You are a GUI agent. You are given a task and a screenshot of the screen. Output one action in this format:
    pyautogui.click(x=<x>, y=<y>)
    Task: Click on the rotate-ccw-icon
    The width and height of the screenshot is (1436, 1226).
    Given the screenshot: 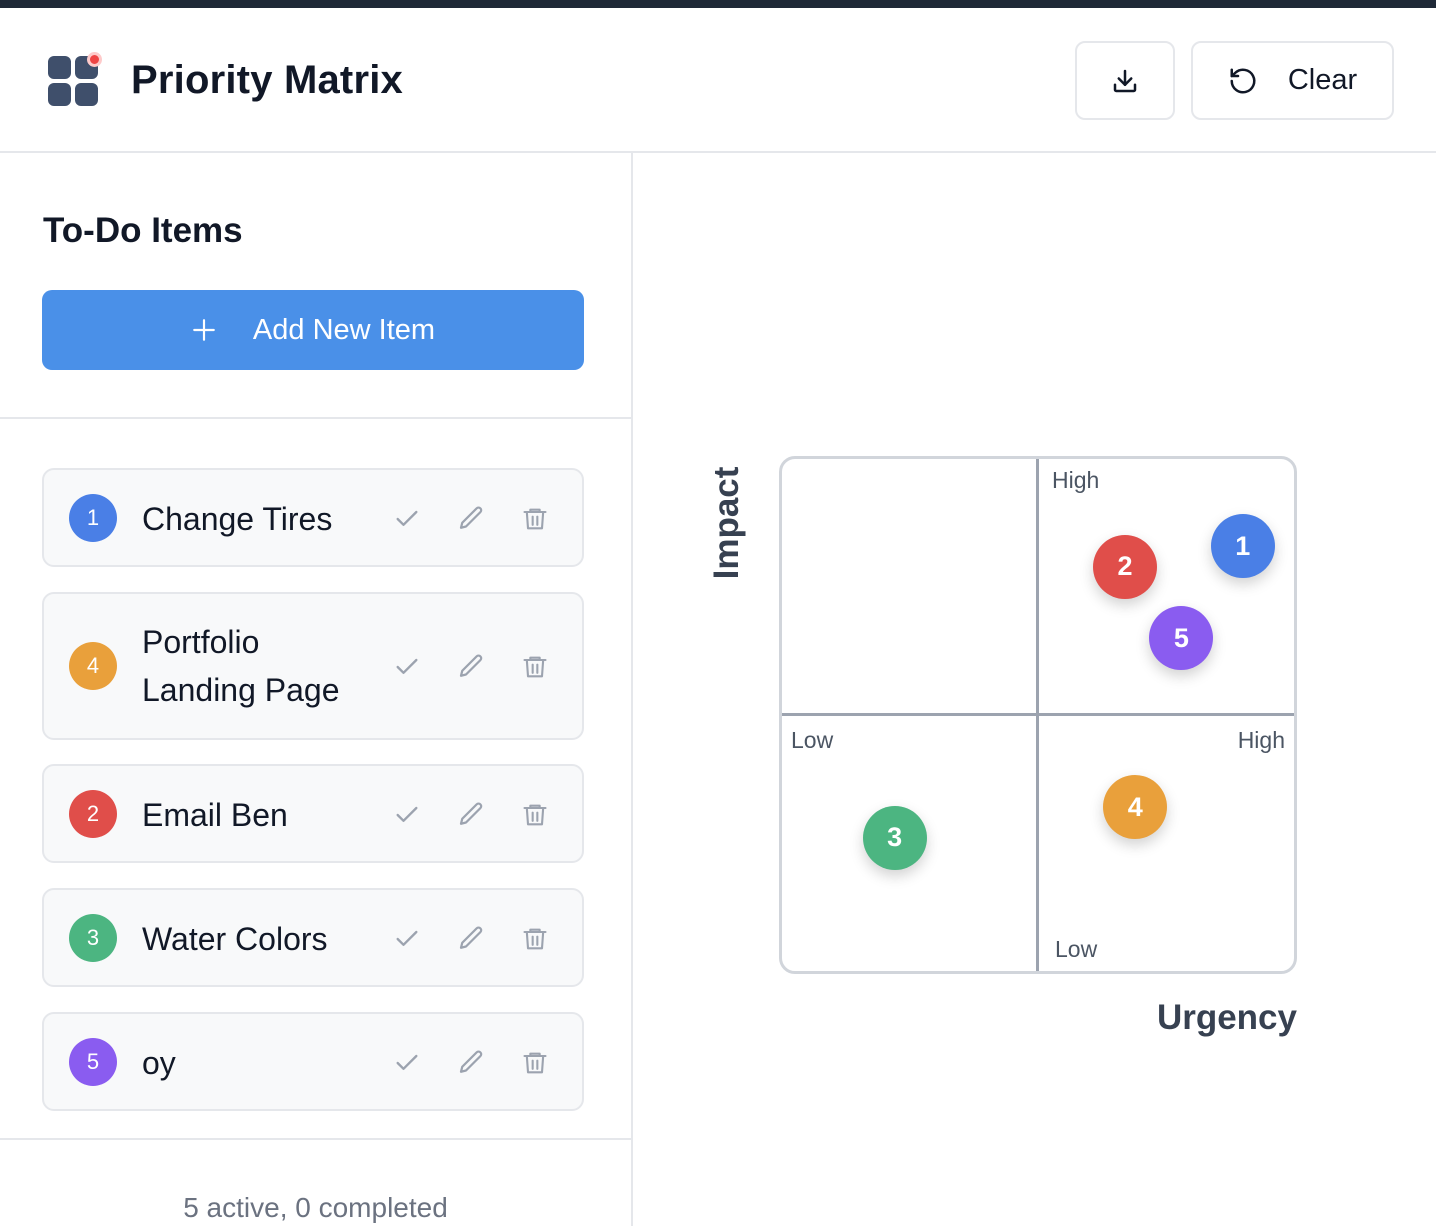 What is the action you would take?
    pyautogui.click(x=1243, y=80)
    